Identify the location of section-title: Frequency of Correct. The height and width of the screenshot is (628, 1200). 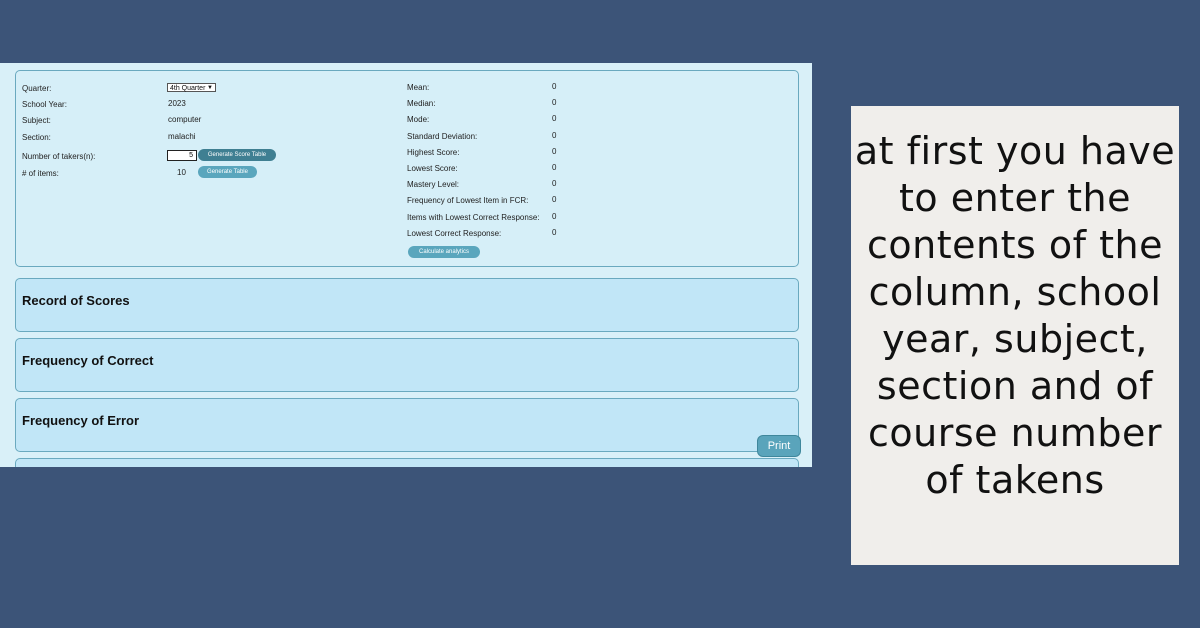
(88, 360).